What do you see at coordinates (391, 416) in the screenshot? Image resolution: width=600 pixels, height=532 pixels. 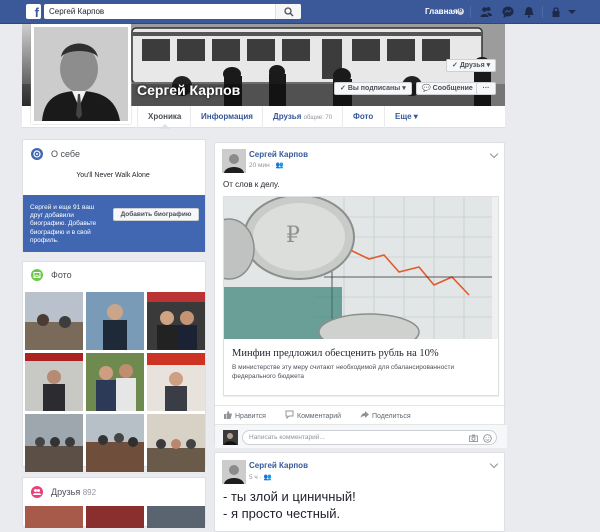 I see `share-label: Поделиться` at bounding box center [391, 416].